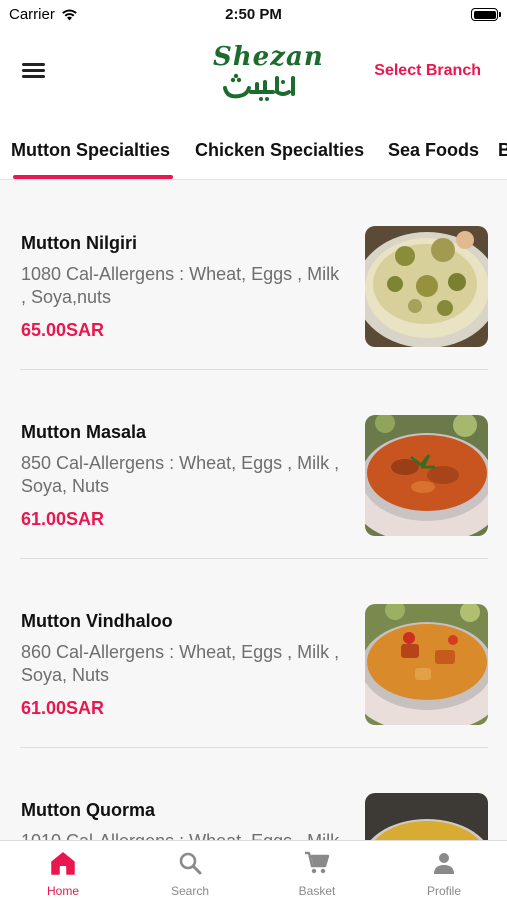 This screenshot has width=507, height=900. I want to click on yellow-curry-dish-image, so click(426, 816).